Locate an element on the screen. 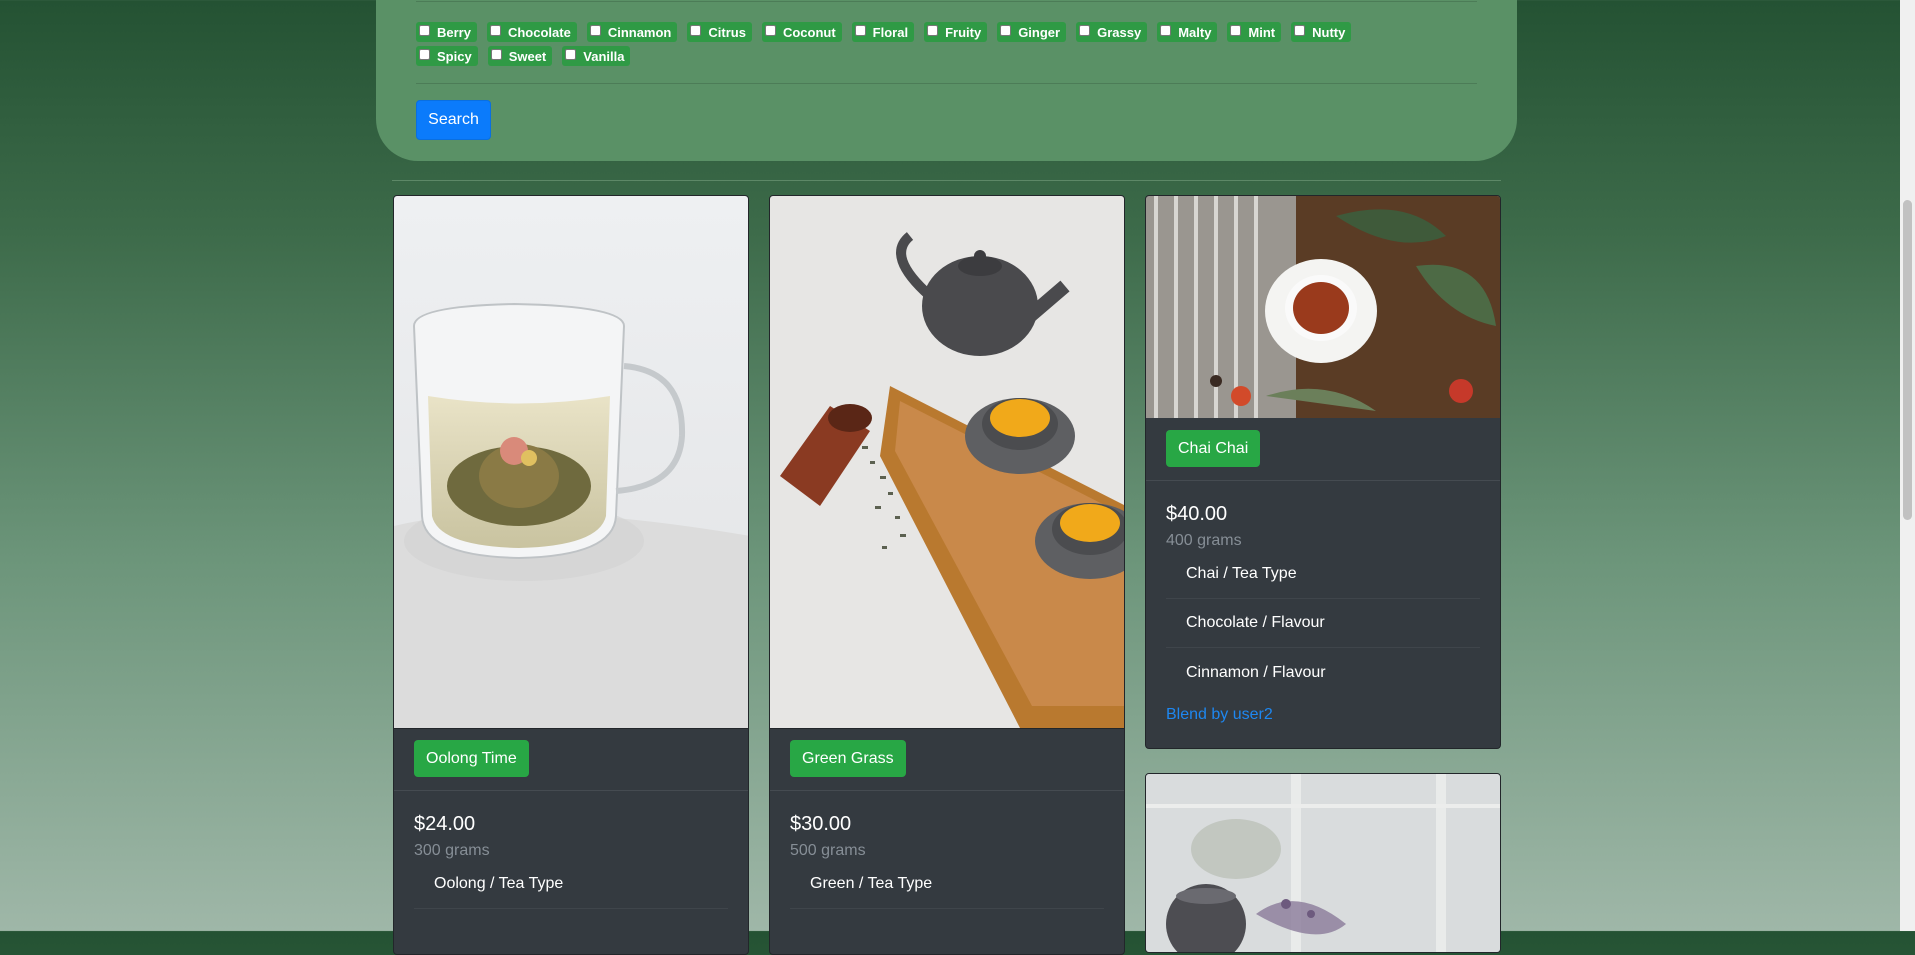  attribute-item: Chocolate / Flavour is located at coordinates (1323, 623).